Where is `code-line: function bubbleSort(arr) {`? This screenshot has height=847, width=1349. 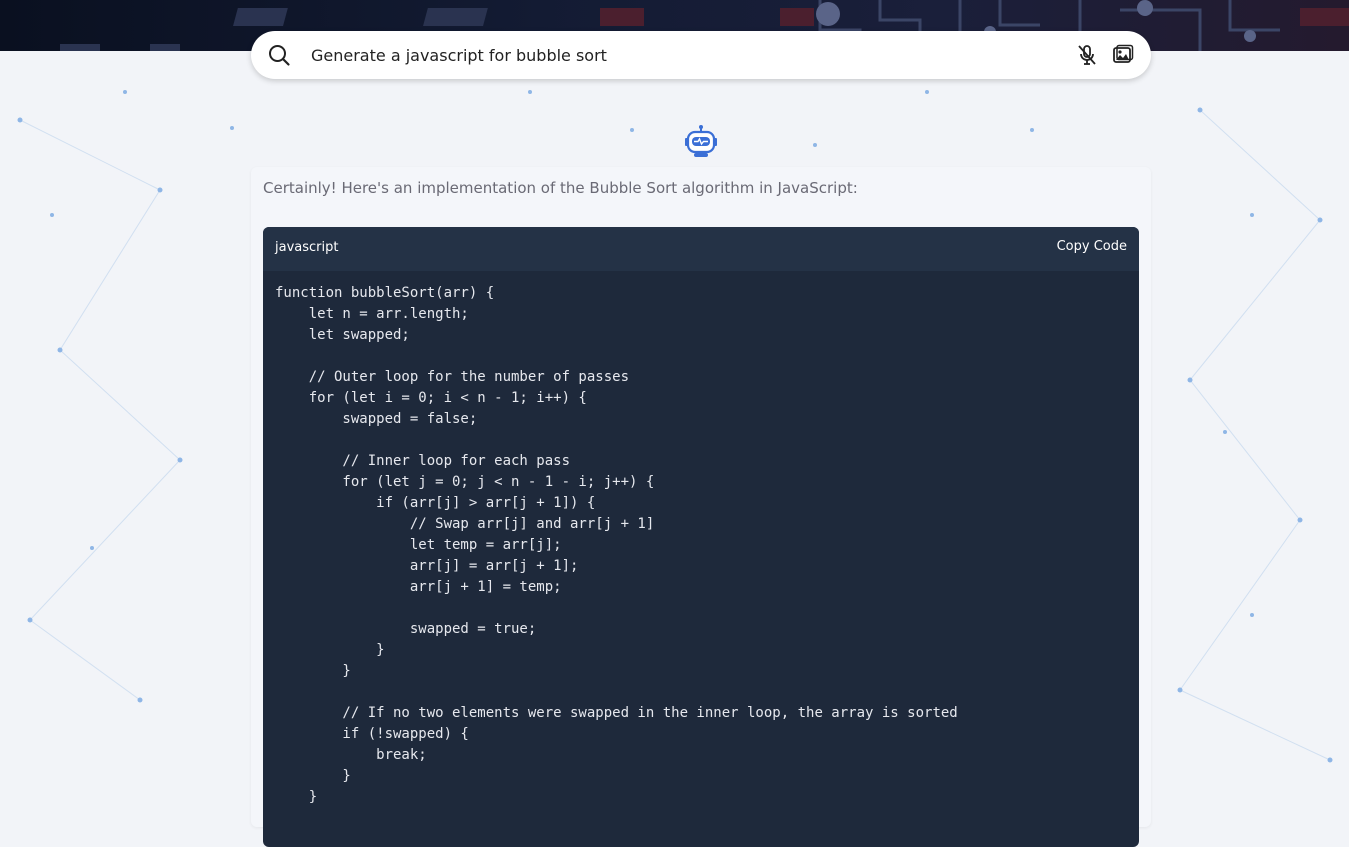
code-line: function bubbleSort(arr) { is located at coordinates (385, 293).